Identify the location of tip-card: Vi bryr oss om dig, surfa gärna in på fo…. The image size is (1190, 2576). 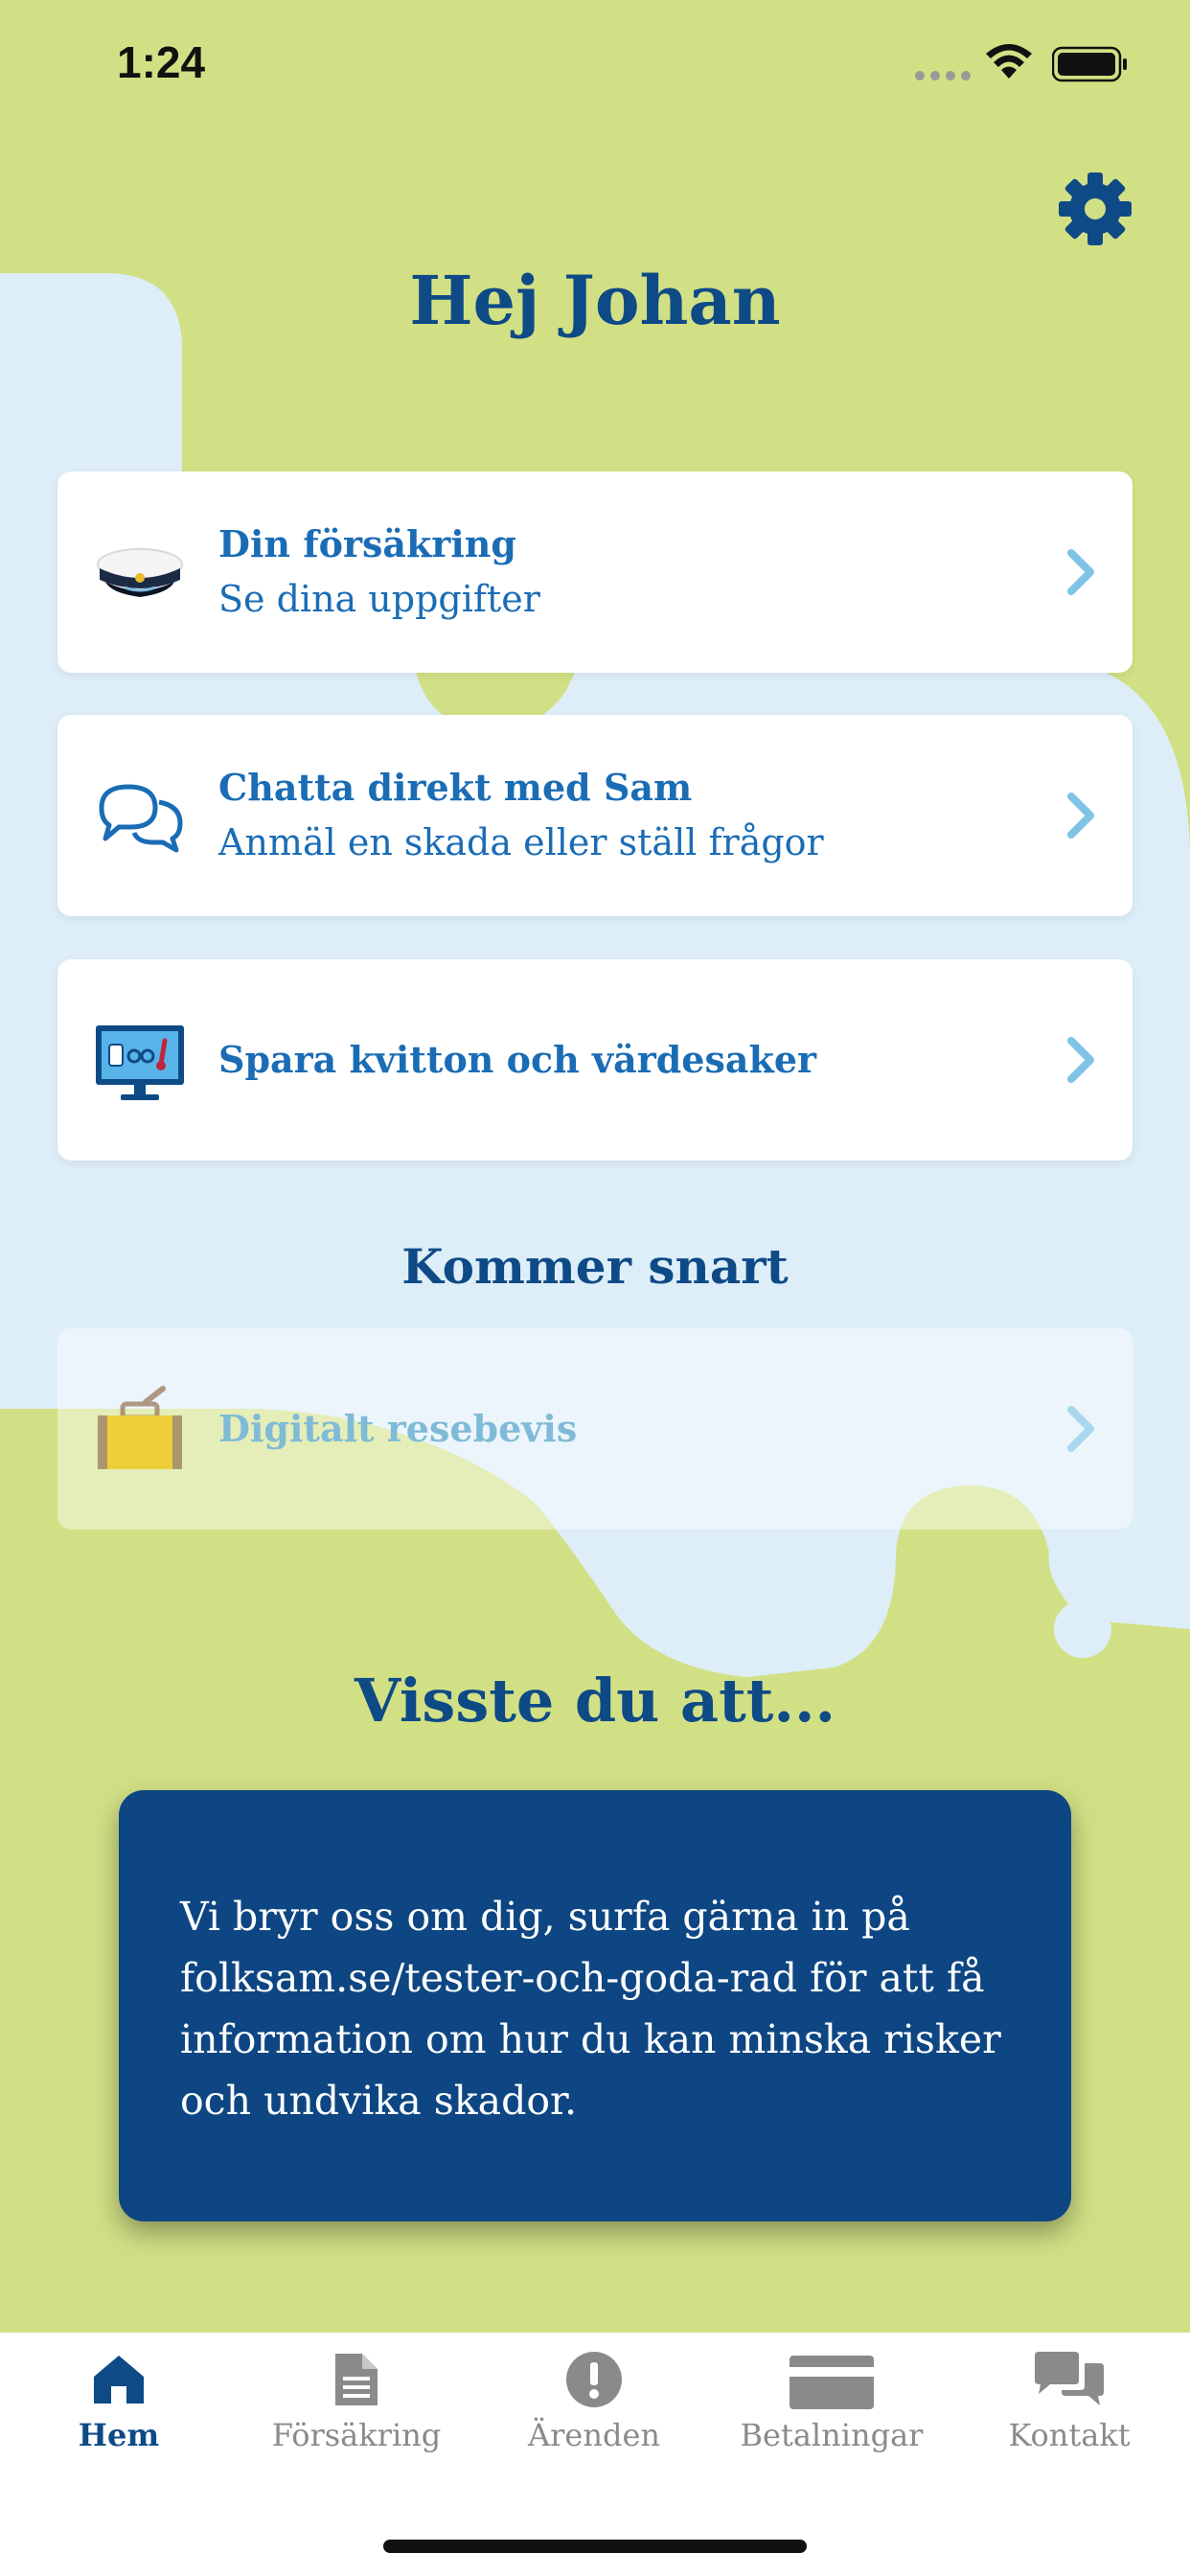
(595, 2005).